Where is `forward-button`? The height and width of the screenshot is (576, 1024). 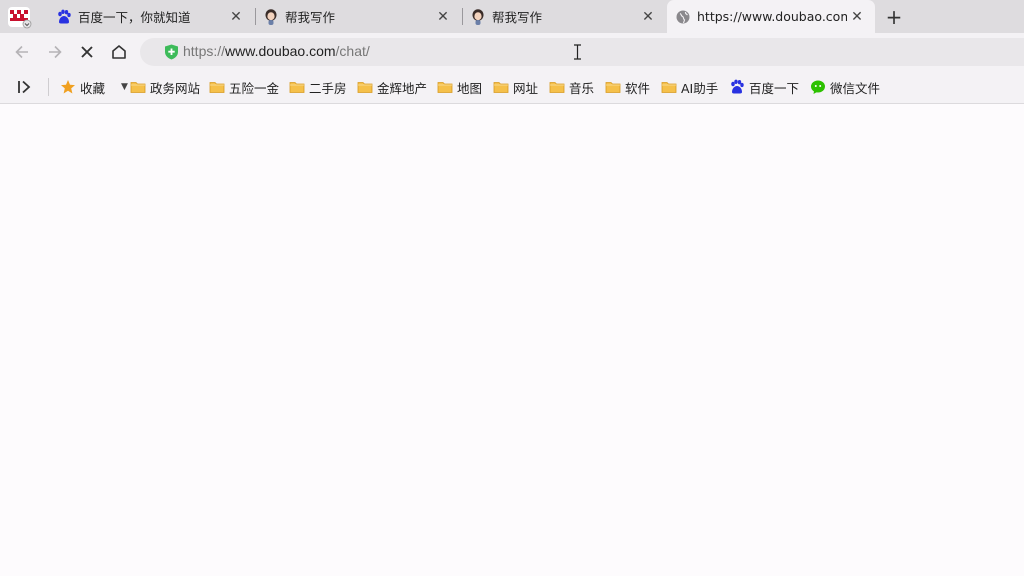
forward-button is located at coordinates (55, 52).